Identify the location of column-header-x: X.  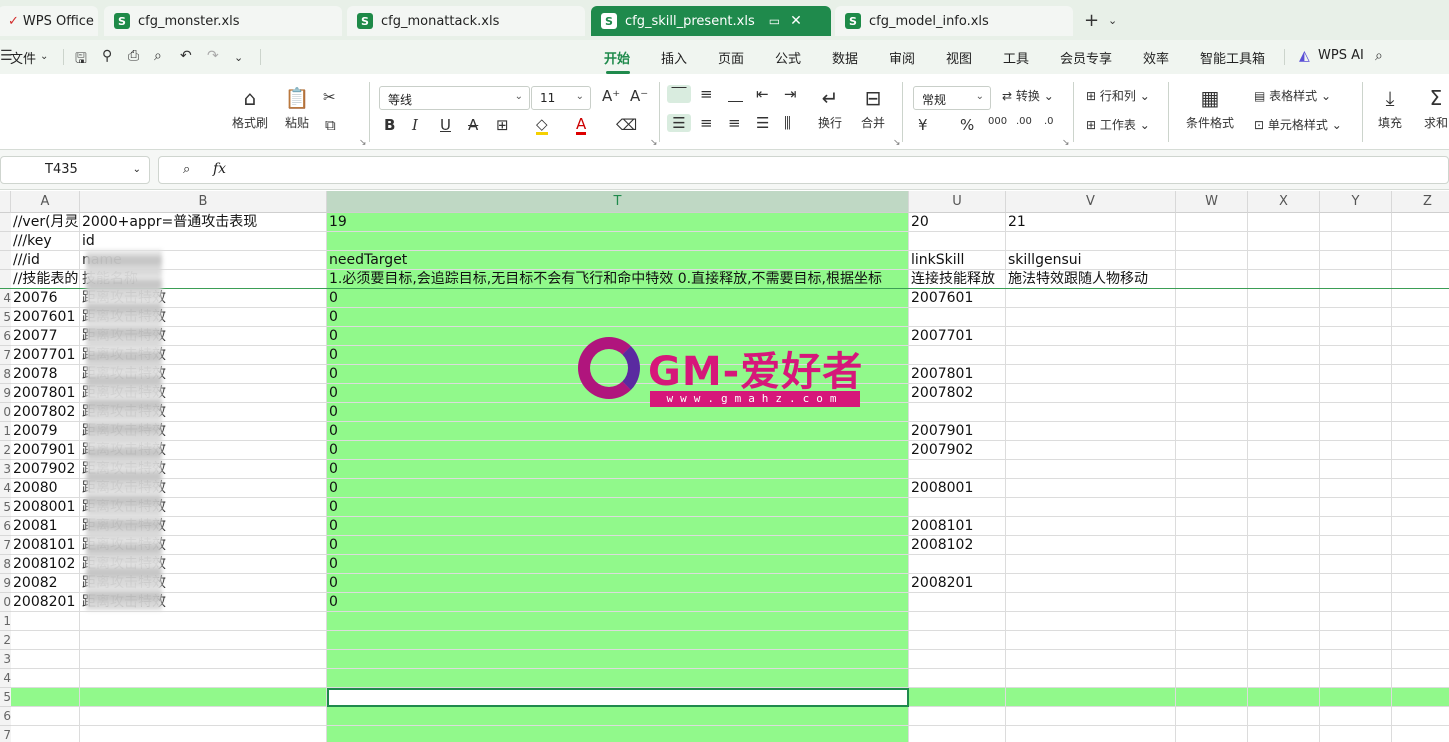
(1284, 202).